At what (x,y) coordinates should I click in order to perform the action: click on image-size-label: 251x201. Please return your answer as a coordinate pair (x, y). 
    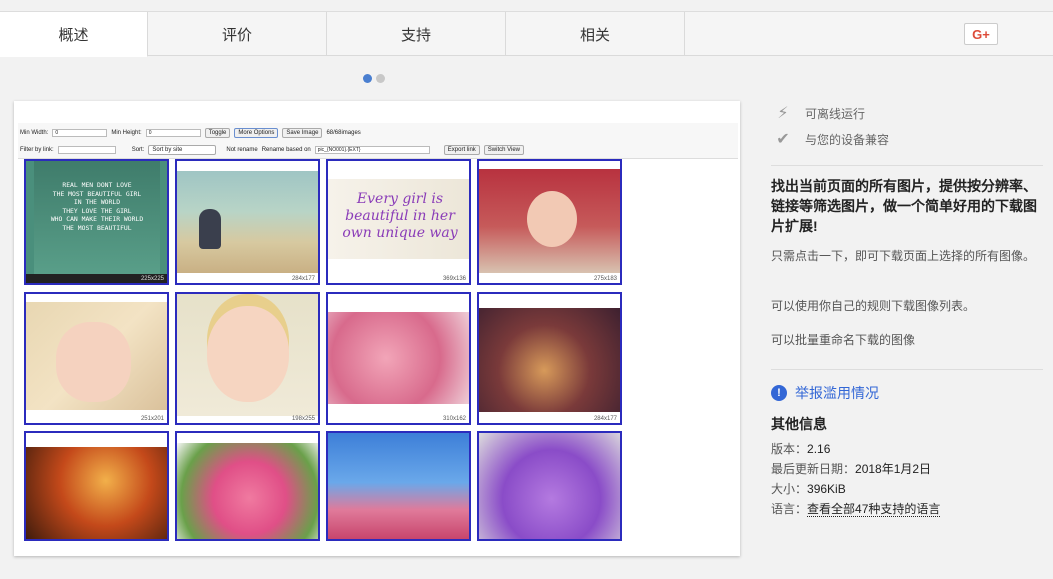
    Looking at the image, I should click on (152, 419).